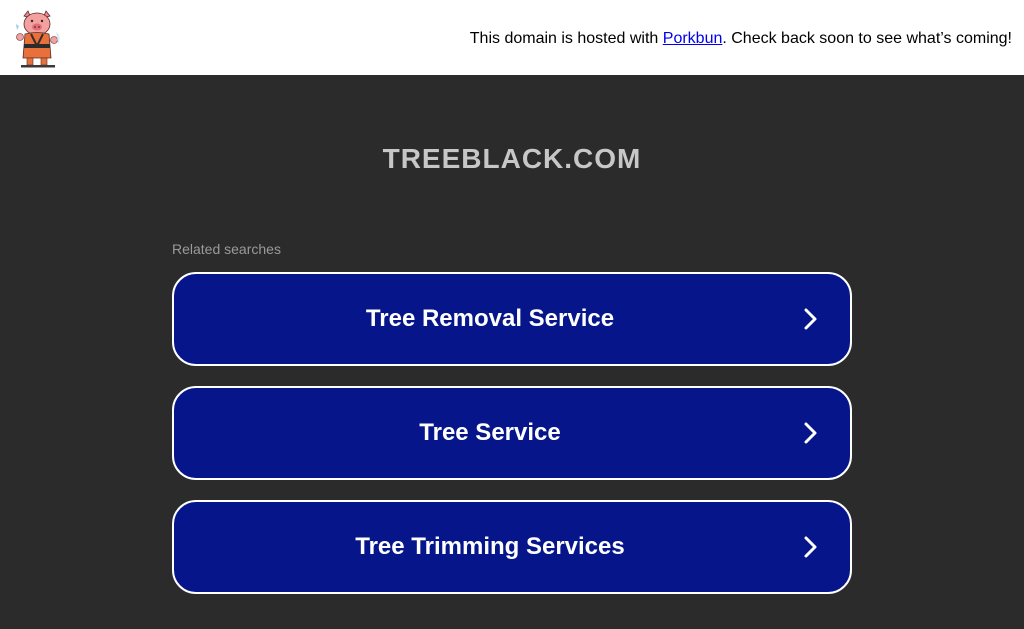  Describe the element at coordinates (693, 38) in the screenshot. I see `porkbun-link: Porkbun` at that location.